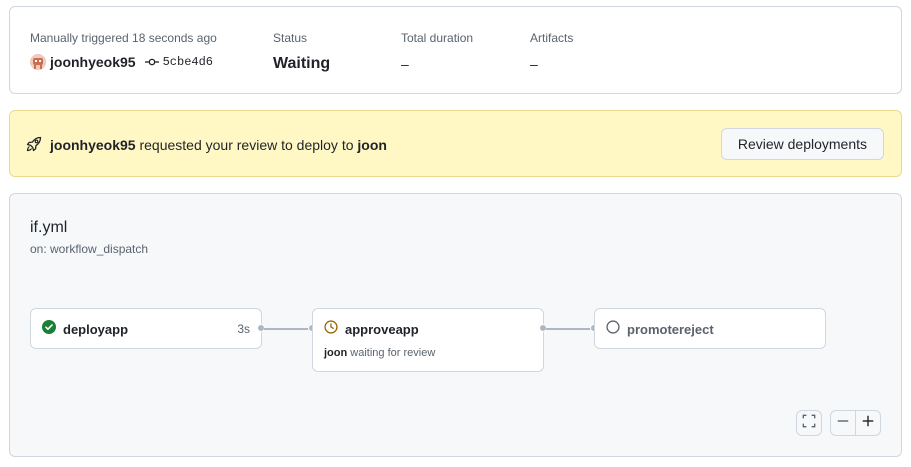 This screenshot has height=467, width=911. Describe the element at coordinates (93, 145) in the screenshot. I see `requester-link: joonhyeok95` at that location.